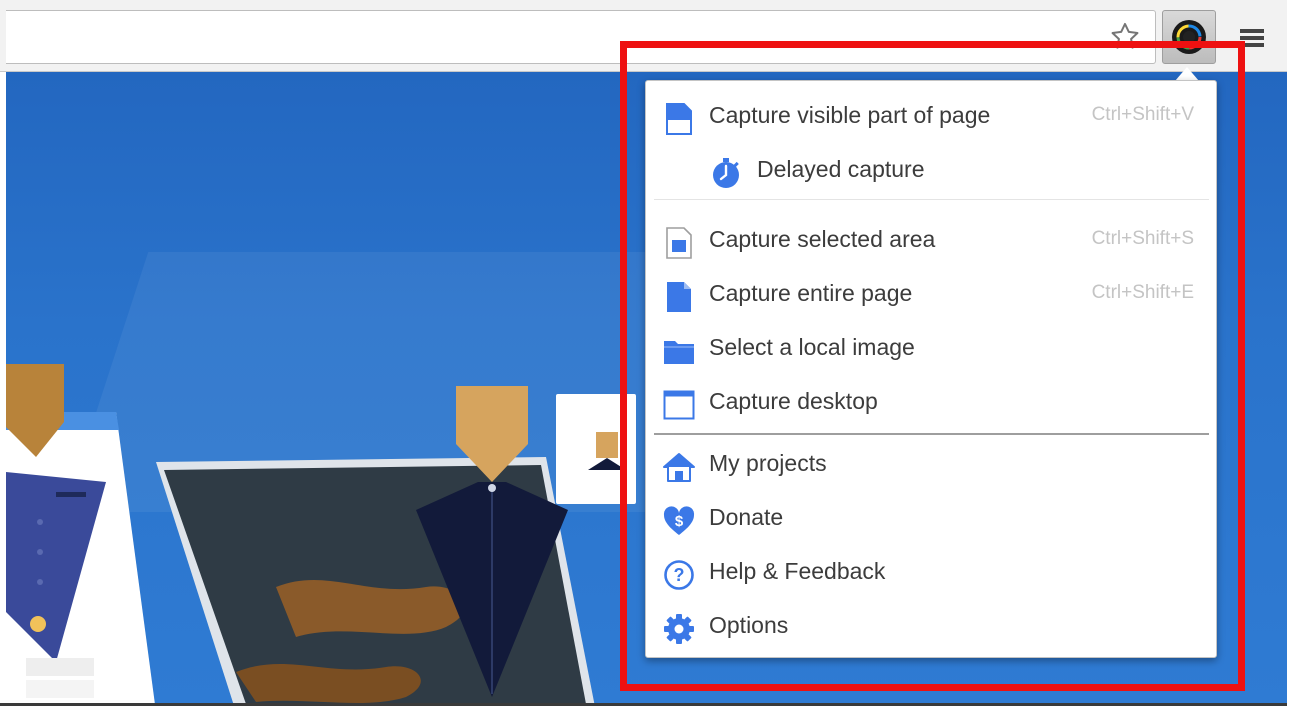 This screenshot has width=1310, height=706. Describe the element at coordinates (1142, 238) in the screenshot. I see `keyboard-shortcut: Ctrl+Shift+S` at that location.